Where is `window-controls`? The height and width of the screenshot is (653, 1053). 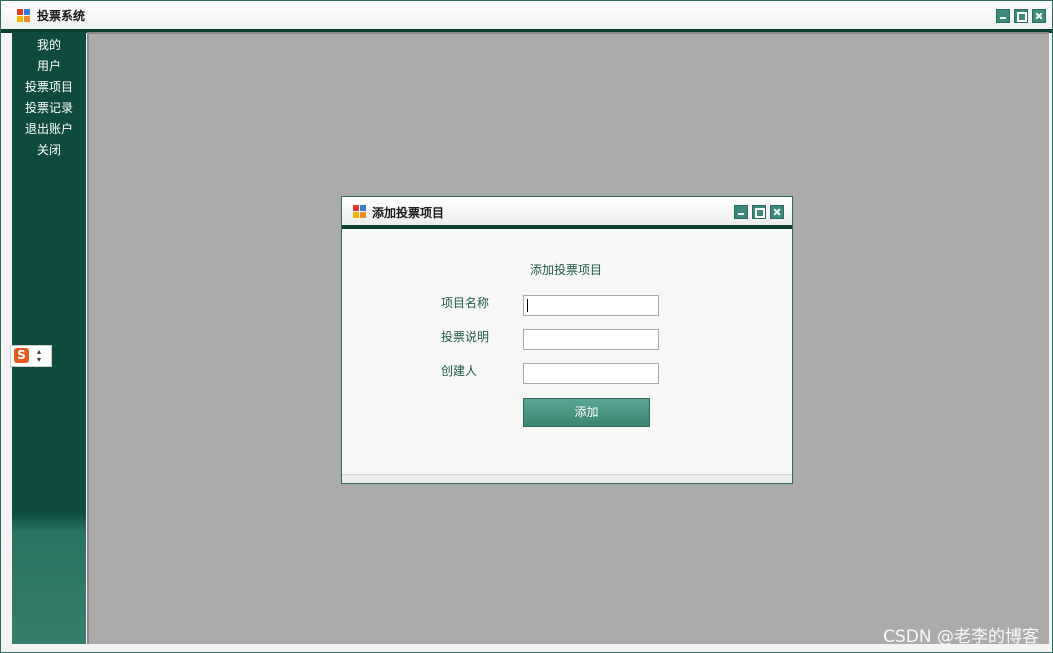 window-controls is located at coordinates (1021, 16).